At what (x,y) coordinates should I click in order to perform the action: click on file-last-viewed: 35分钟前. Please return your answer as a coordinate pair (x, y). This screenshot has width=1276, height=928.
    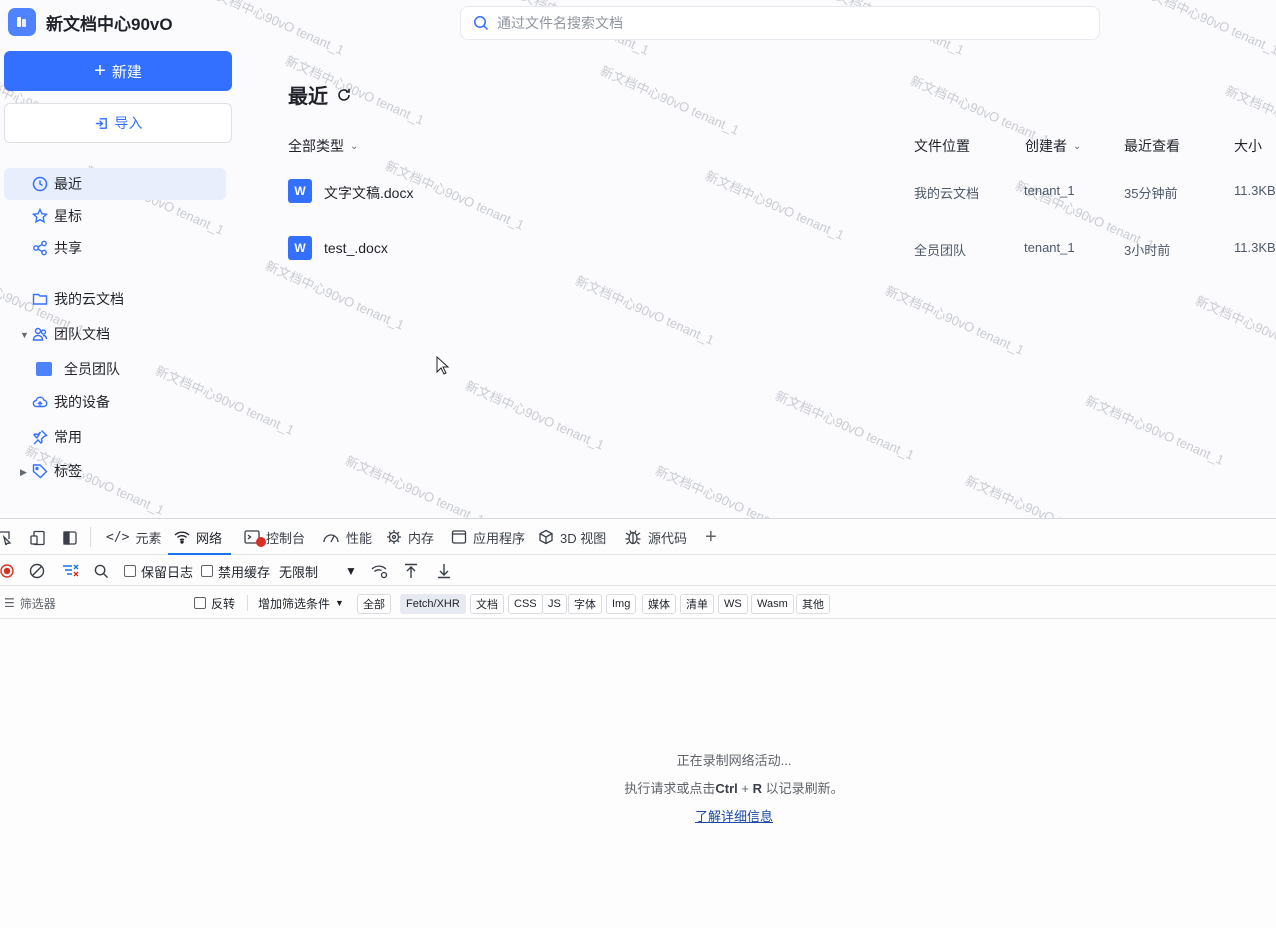
    Looking at the image, I should click on (1151, 193).